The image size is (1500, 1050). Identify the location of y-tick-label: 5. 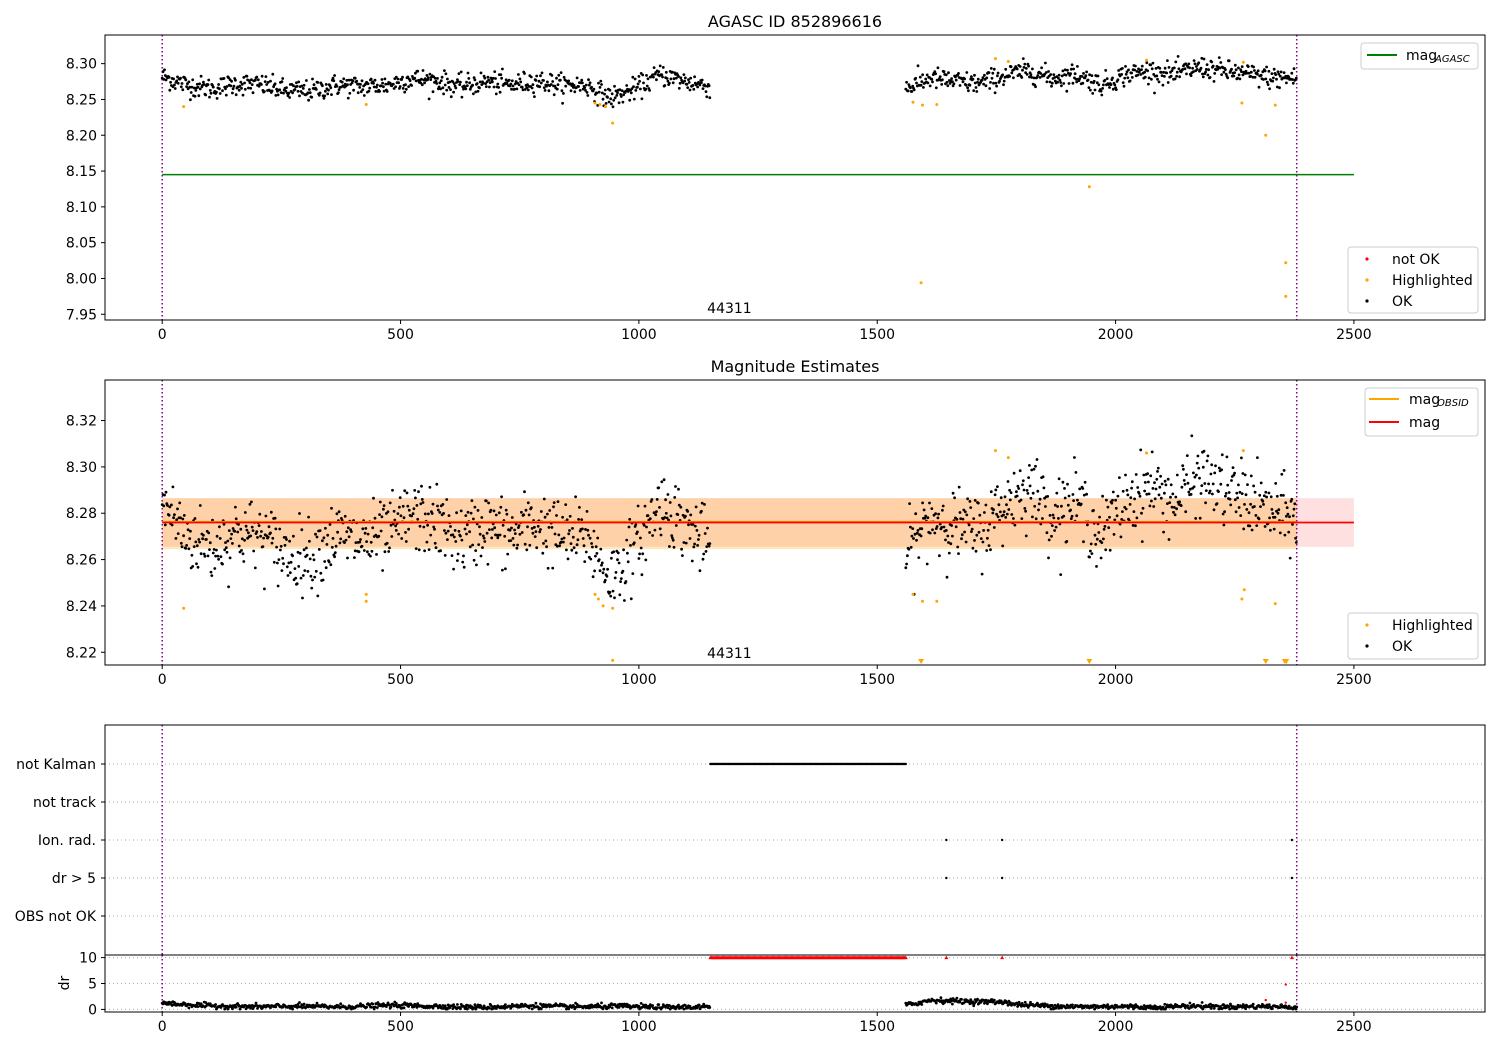
(92, 985).